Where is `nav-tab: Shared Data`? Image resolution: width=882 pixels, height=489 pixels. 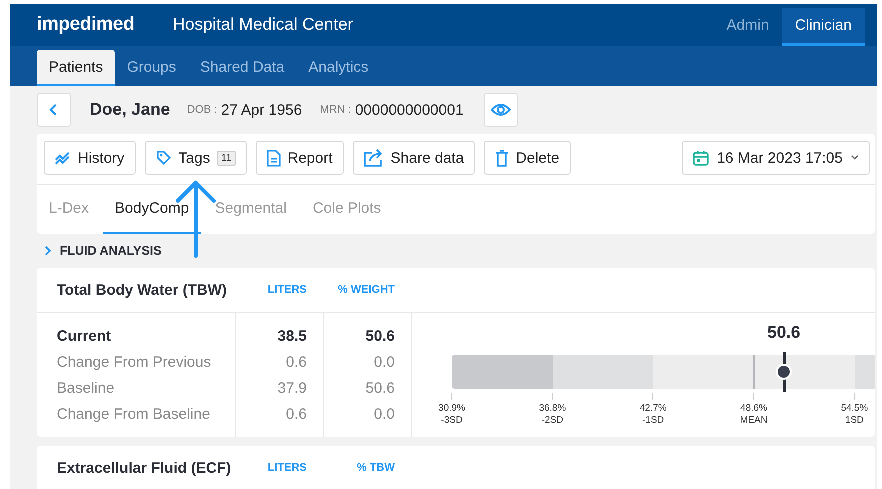
nav-tab: Shared Data is located at coordinates (242, 68).